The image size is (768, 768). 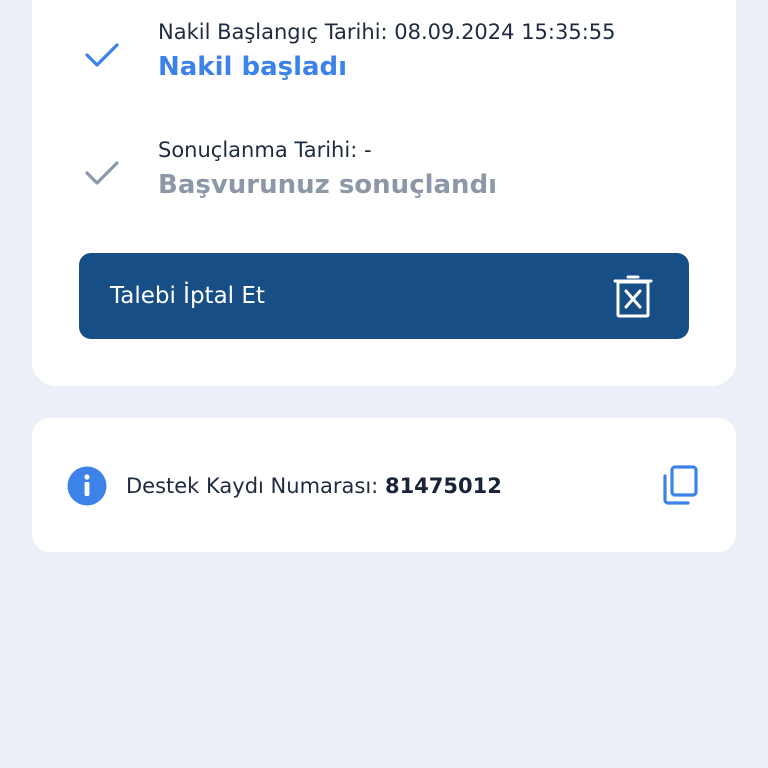 I want to click on copy-icon, so click(x=680, y=485).